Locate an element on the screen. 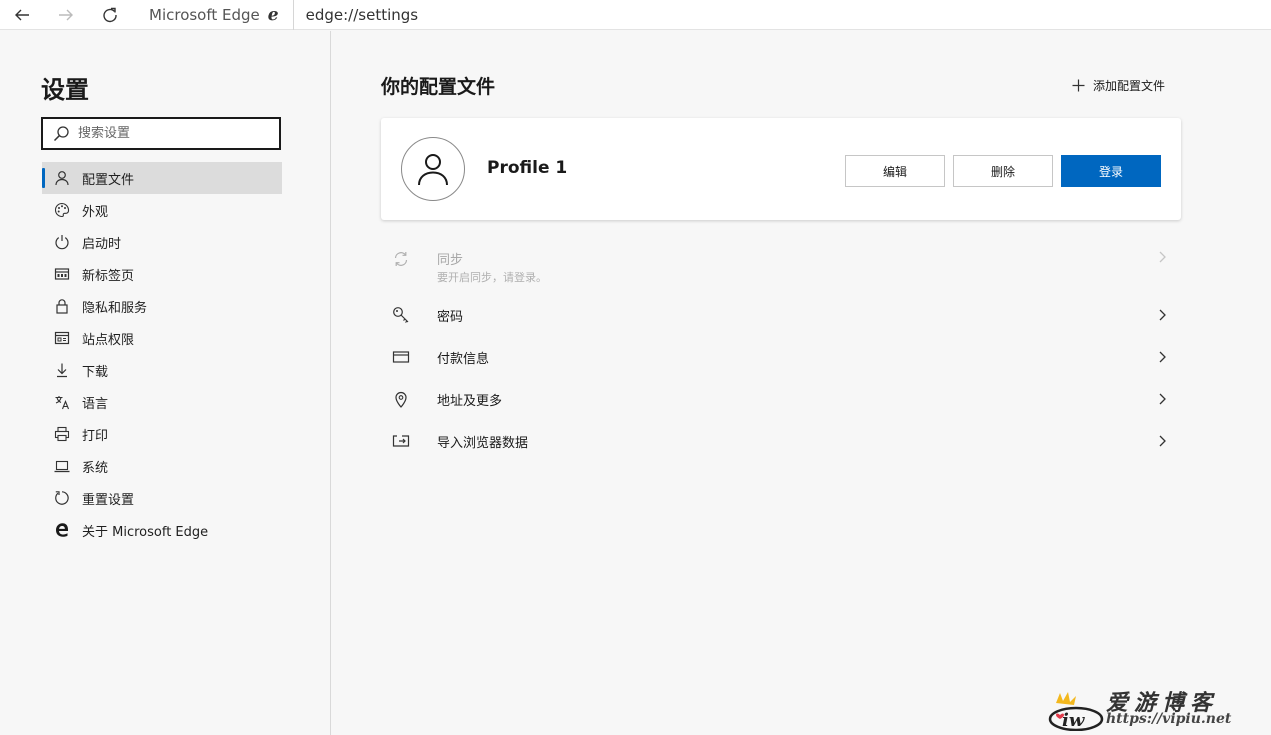  row-label: 同步 is located at coordinates (450, 260).